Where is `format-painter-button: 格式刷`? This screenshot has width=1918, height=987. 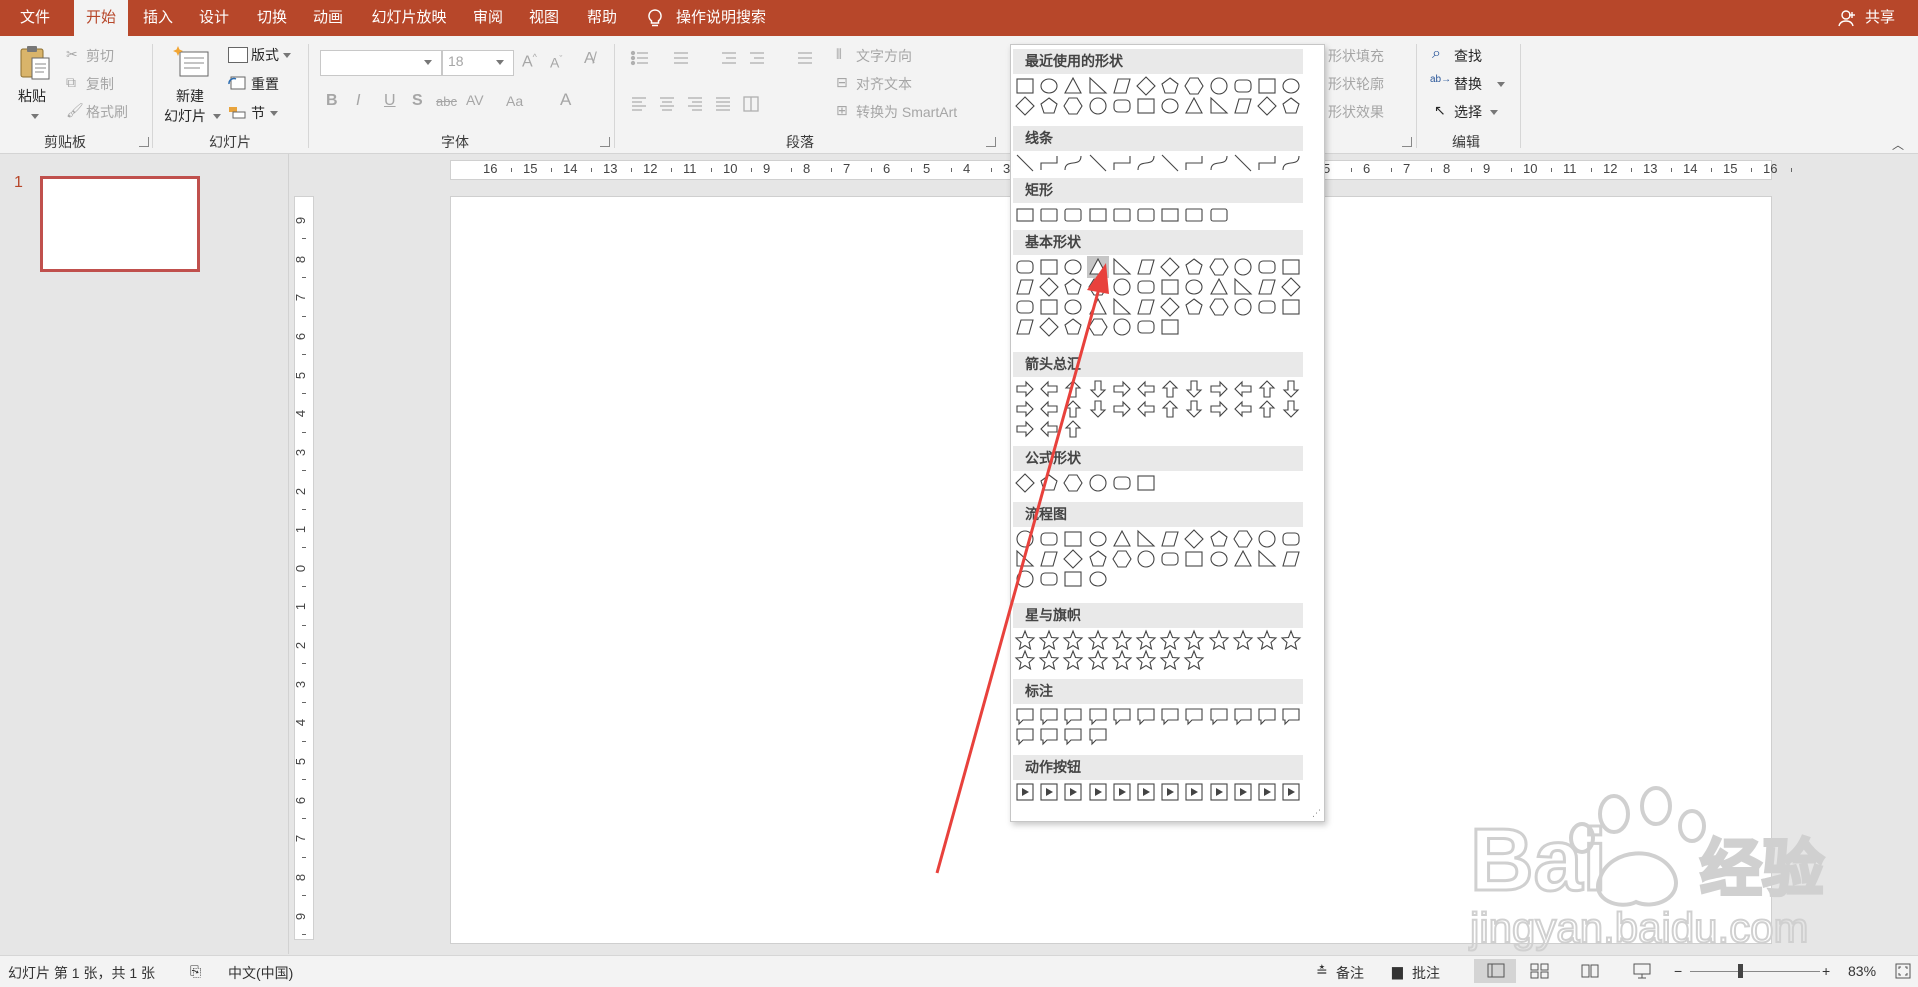
format-painter-button: 格式刷 is located at coordinates (107, 112).